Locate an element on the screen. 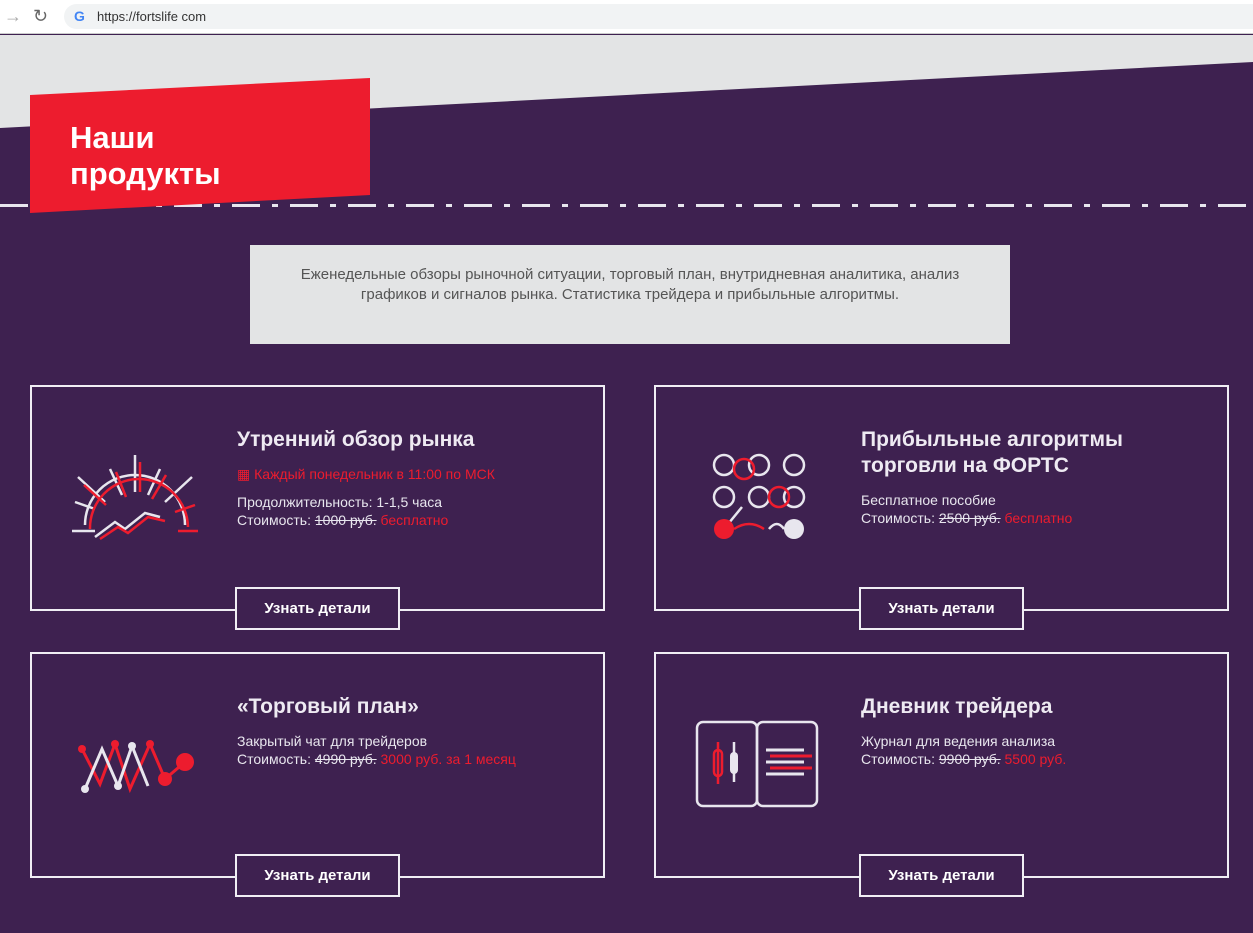  old-price: 4990 руб. is located at coordinates (345, 759).